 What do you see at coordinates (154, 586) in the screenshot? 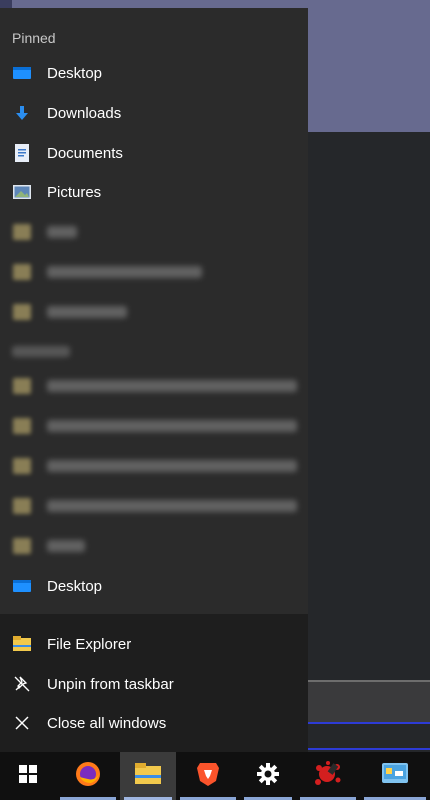
I see `jump-item-desktop-recent: Desktop` at bounding box center [154, 586].